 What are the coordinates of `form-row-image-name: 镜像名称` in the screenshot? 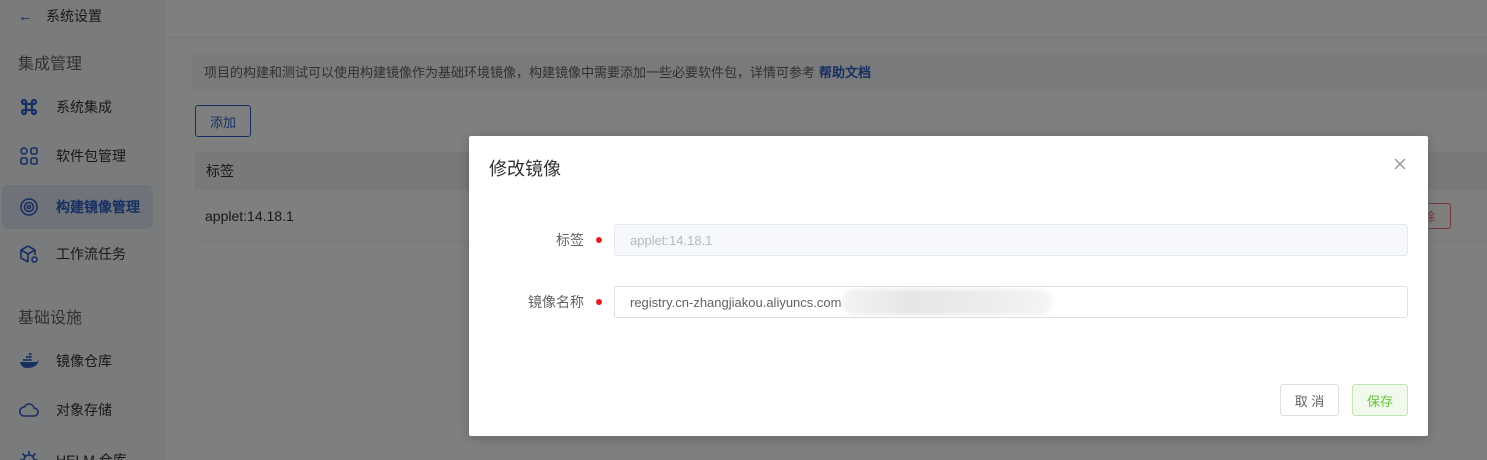 It's located at (948, 302).